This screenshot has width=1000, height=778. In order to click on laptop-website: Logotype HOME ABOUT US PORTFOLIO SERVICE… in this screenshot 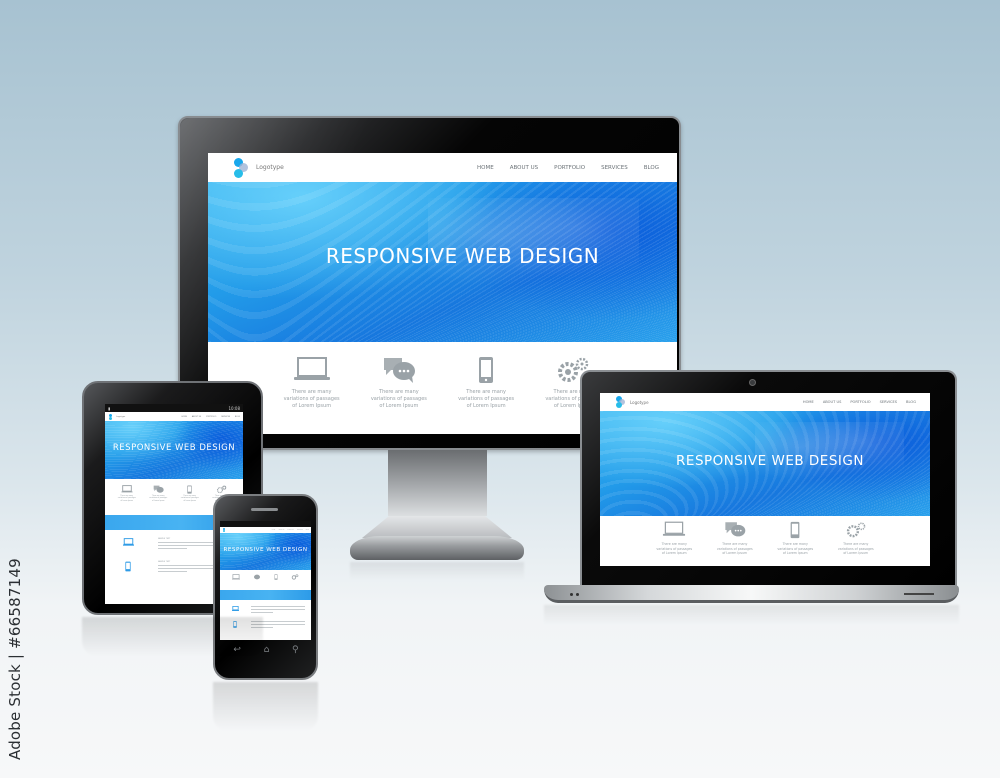, I will do `click(765, 479)`.